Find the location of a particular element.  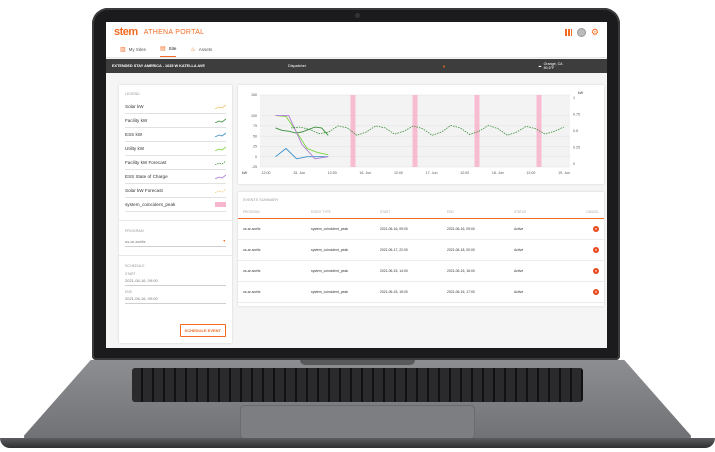

webcam is located at coordinates (357, 15).